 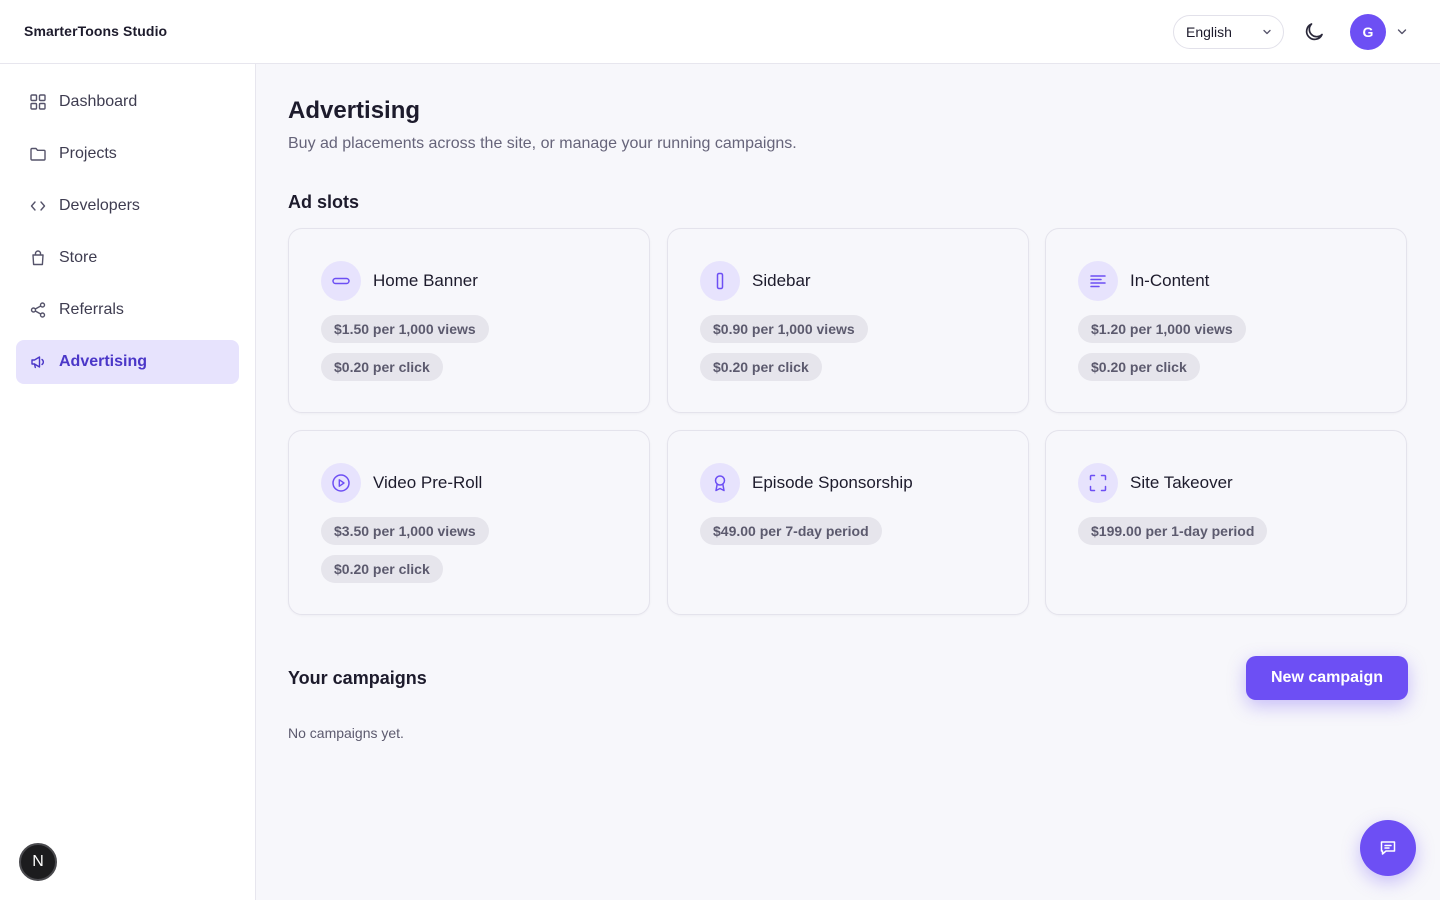 What do you see at coordinates (425, 280) in the screenshot?
I see `ad-slot-name: Home Banner` at bounding box center [425, 280].